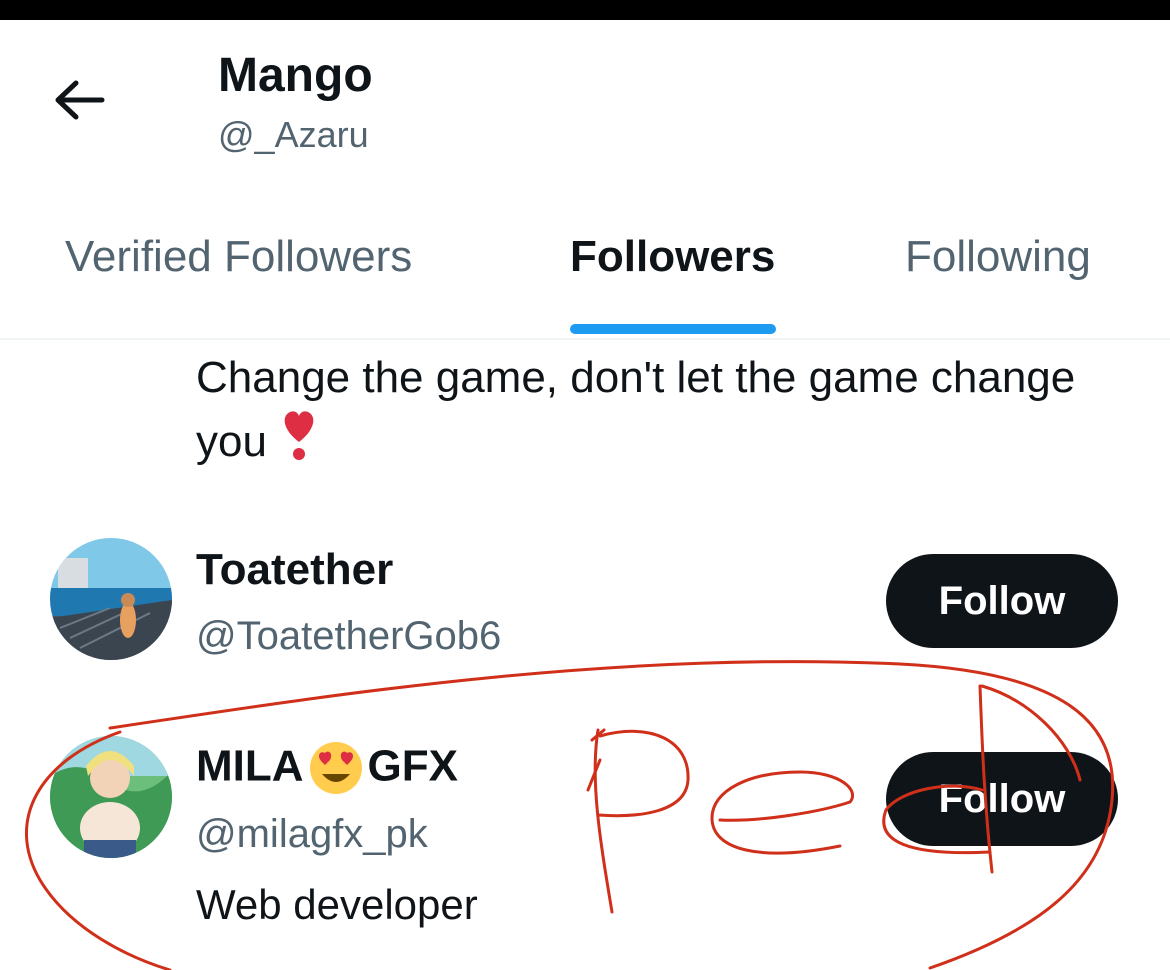 This screenshot has width=1170, height=970. What do you see at coordinates (412, 766) in the screenshot?
I see `follower-name-part2: GFX` at bounding box center [412, 766].